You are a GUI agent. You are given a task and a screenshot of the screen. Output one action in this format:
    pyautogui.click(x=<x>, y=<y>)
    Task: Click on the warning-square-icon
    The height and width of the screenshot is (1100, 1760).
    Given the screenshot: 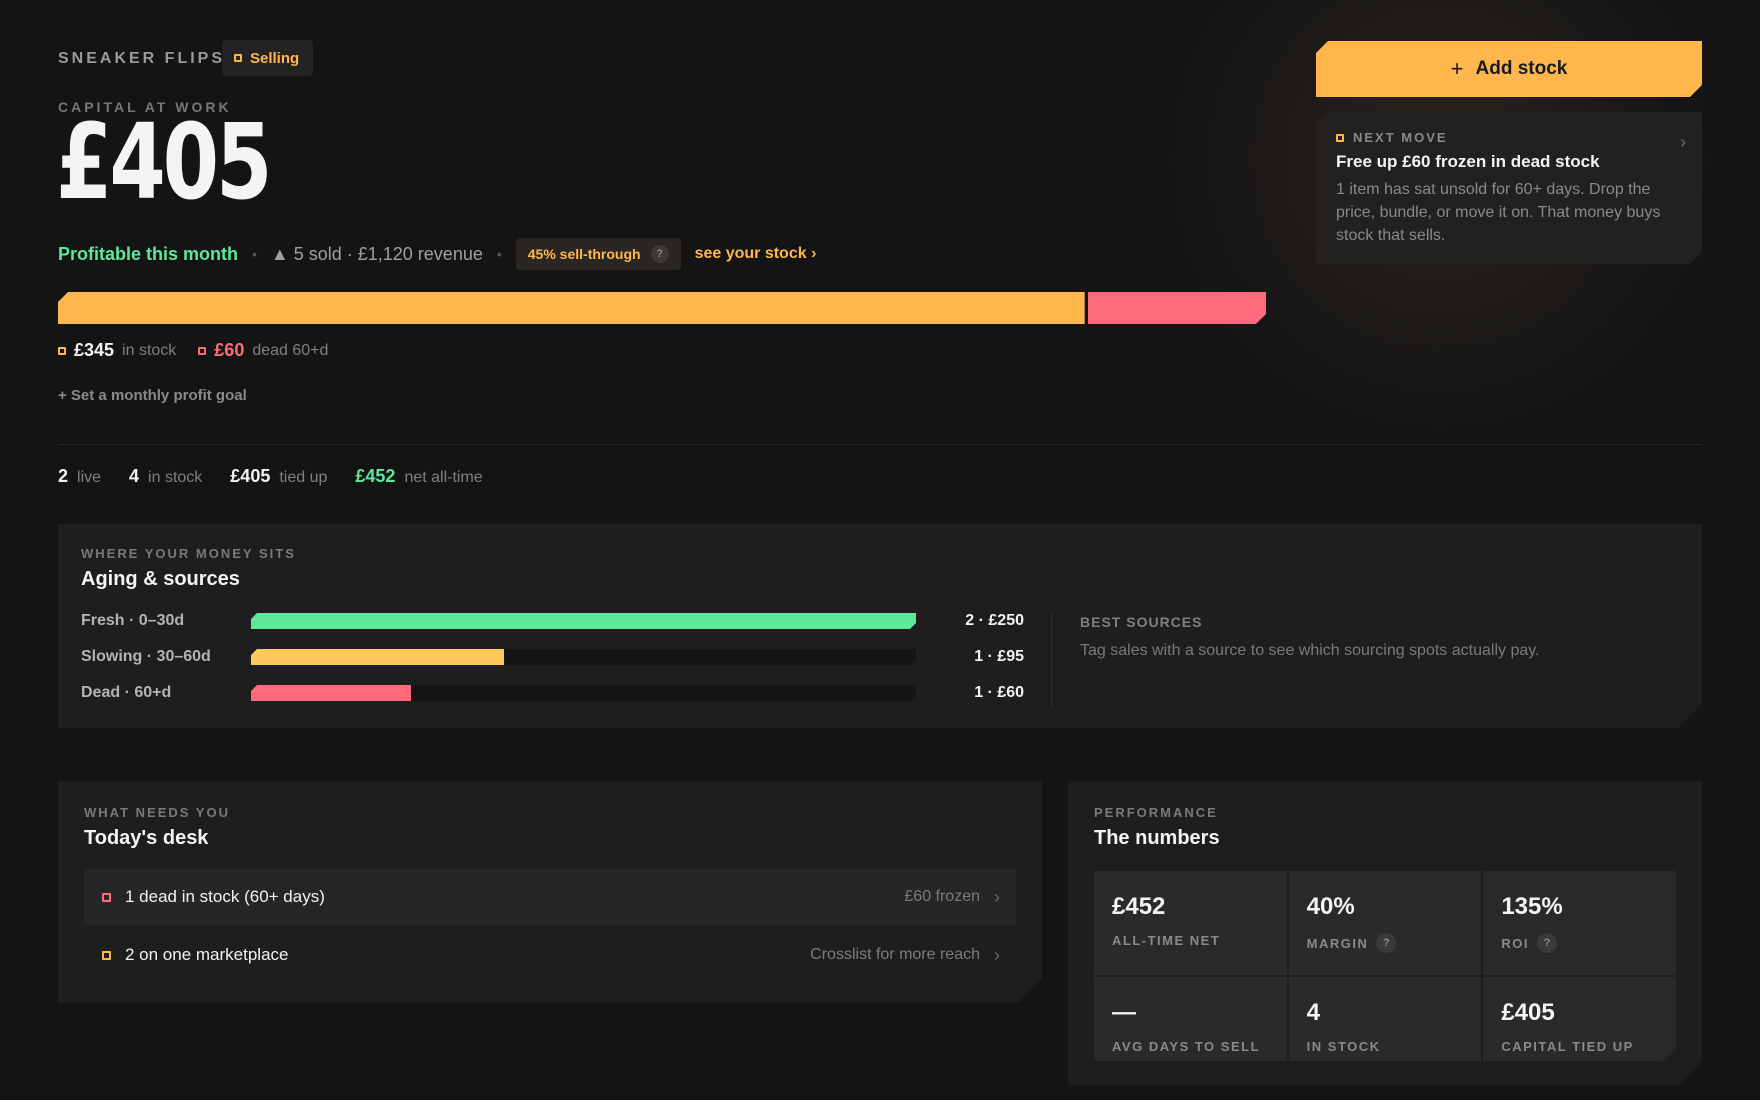 What is the action you would take?
    pyautogui.click(x=106, y=955)
    